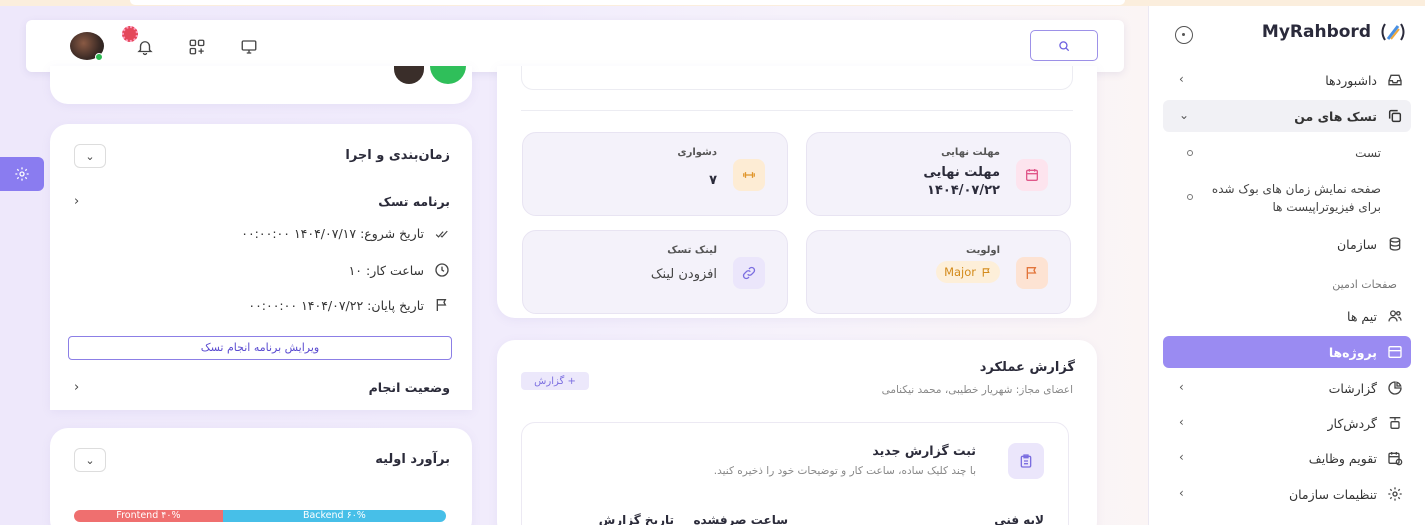  What do you see at coordinates (414, 201) in the screenshot?
I see `program-title: برنامه تسک` at bounding box center [414, 201].